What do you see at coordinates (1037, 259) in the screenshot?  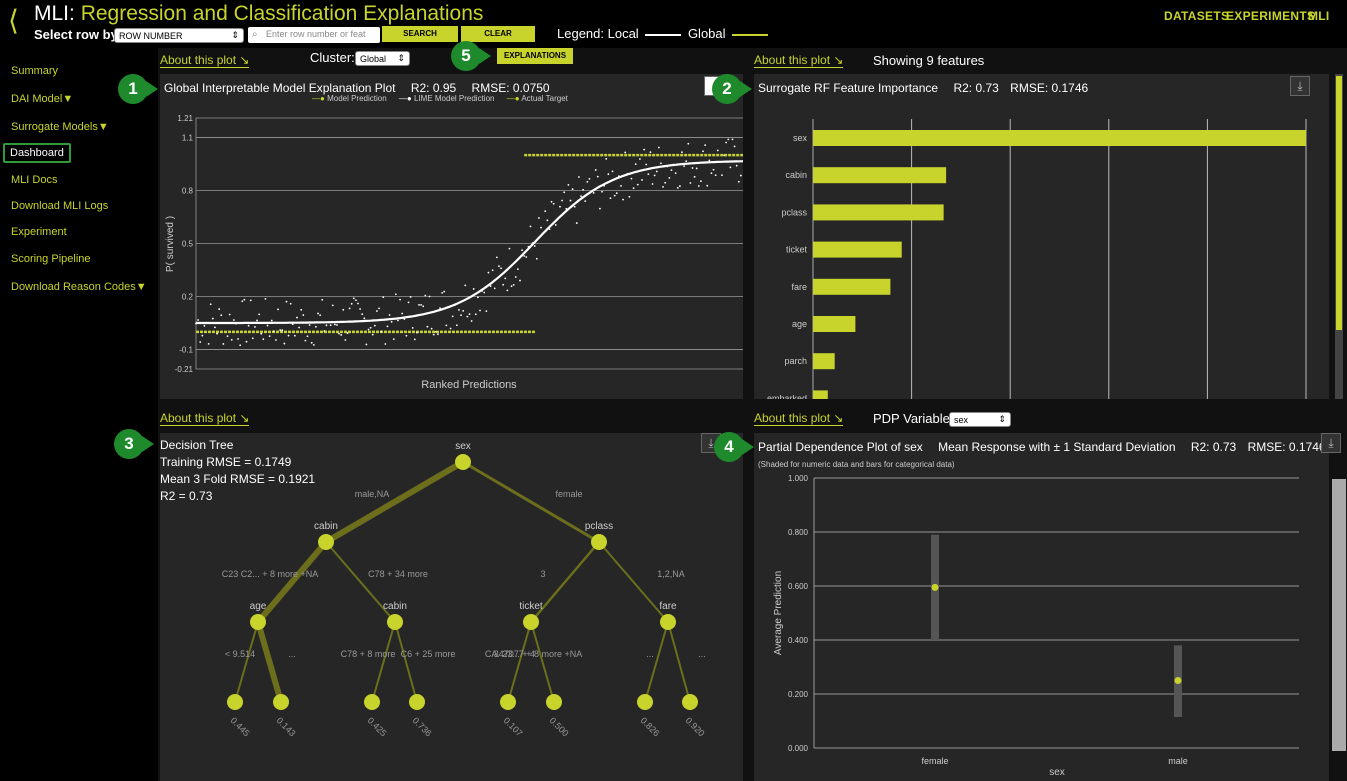 I see `rf-chart: sex cabin pclass ticket fare age parch embarked` at bounding box center [1037, 259].